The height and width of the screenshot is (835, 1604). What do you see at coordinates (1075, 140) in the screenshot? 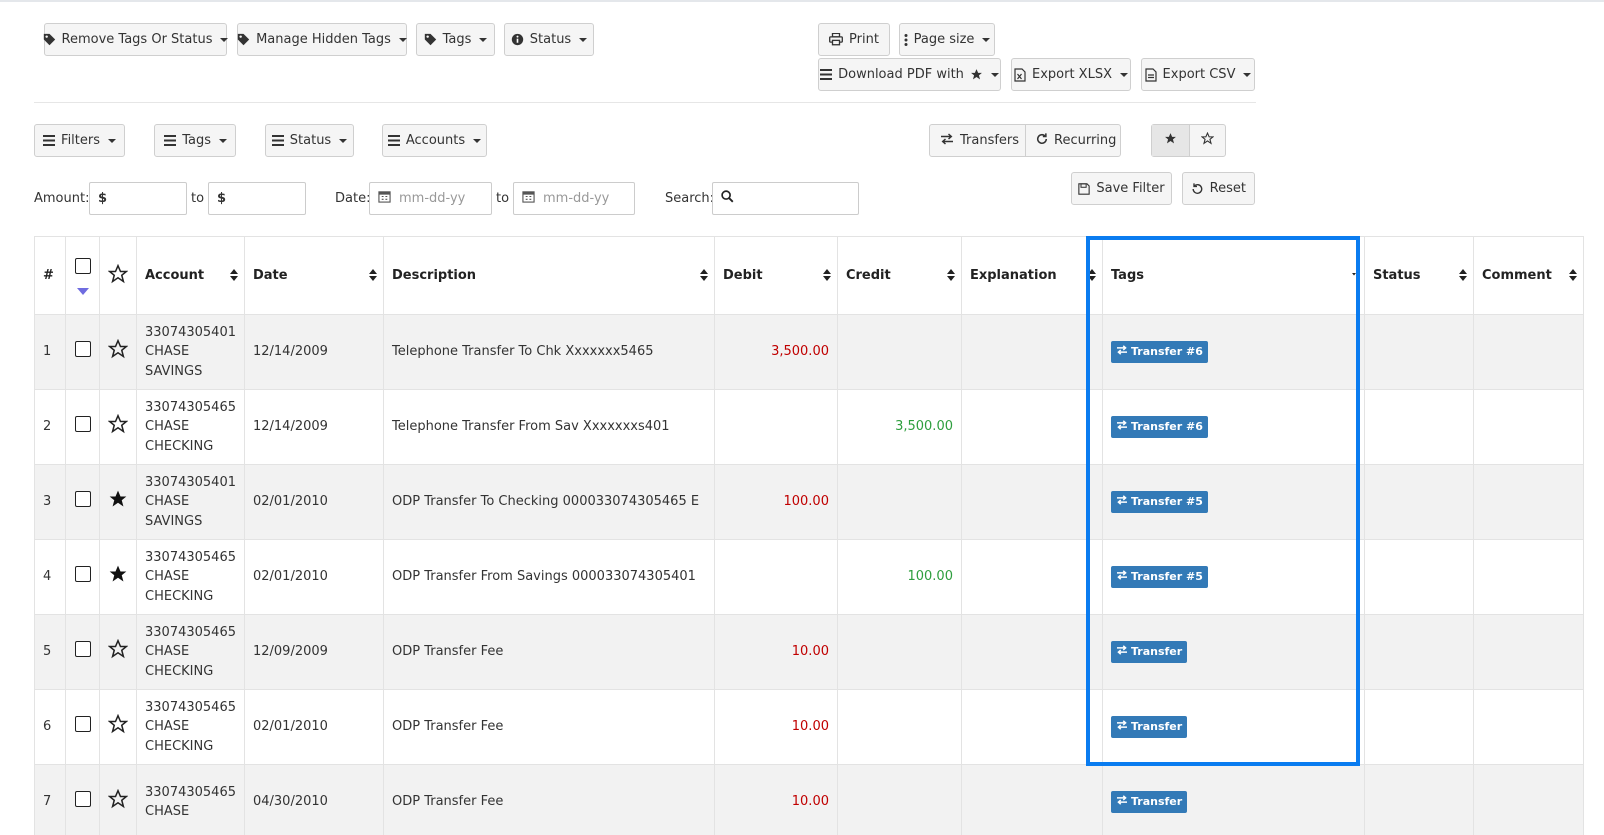
I see `recurring-toggle: Recurring` at bounding box center [1075, 140].